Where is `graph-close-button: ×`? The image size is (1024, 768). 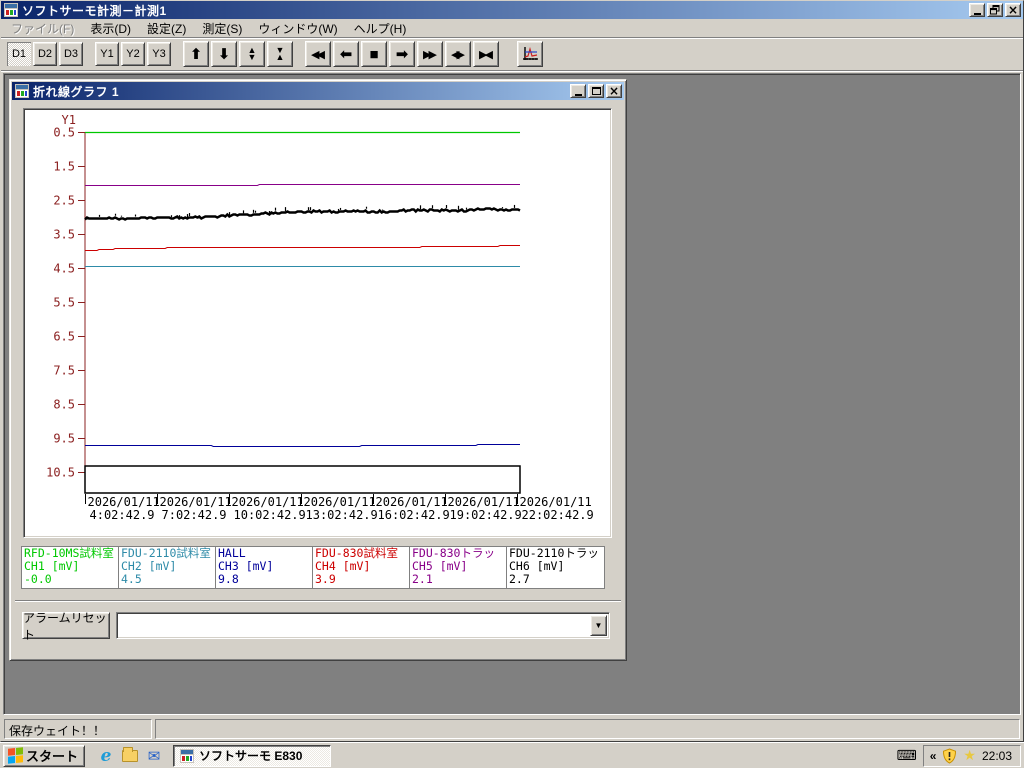
graph-close-button: × is located at coordinates (614, 91).